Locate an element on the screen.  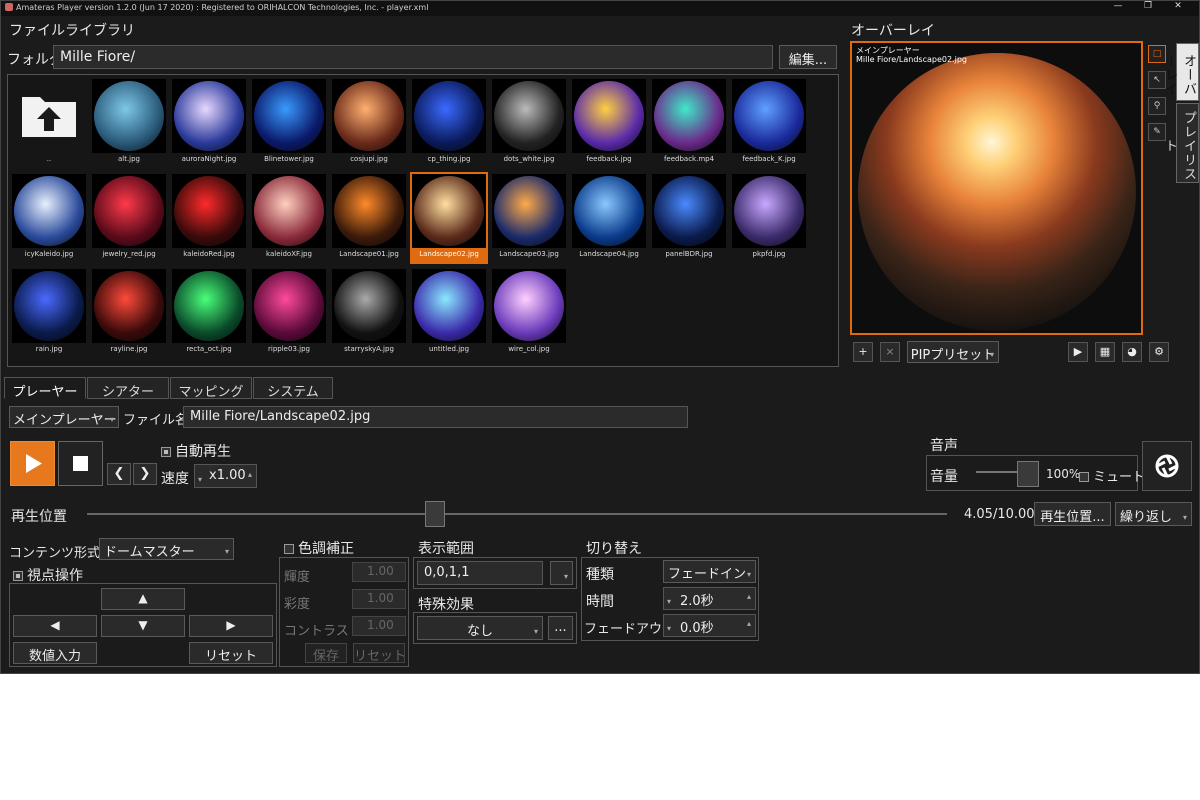
parent-folder-label: .. is located at coordinates (49, 159).